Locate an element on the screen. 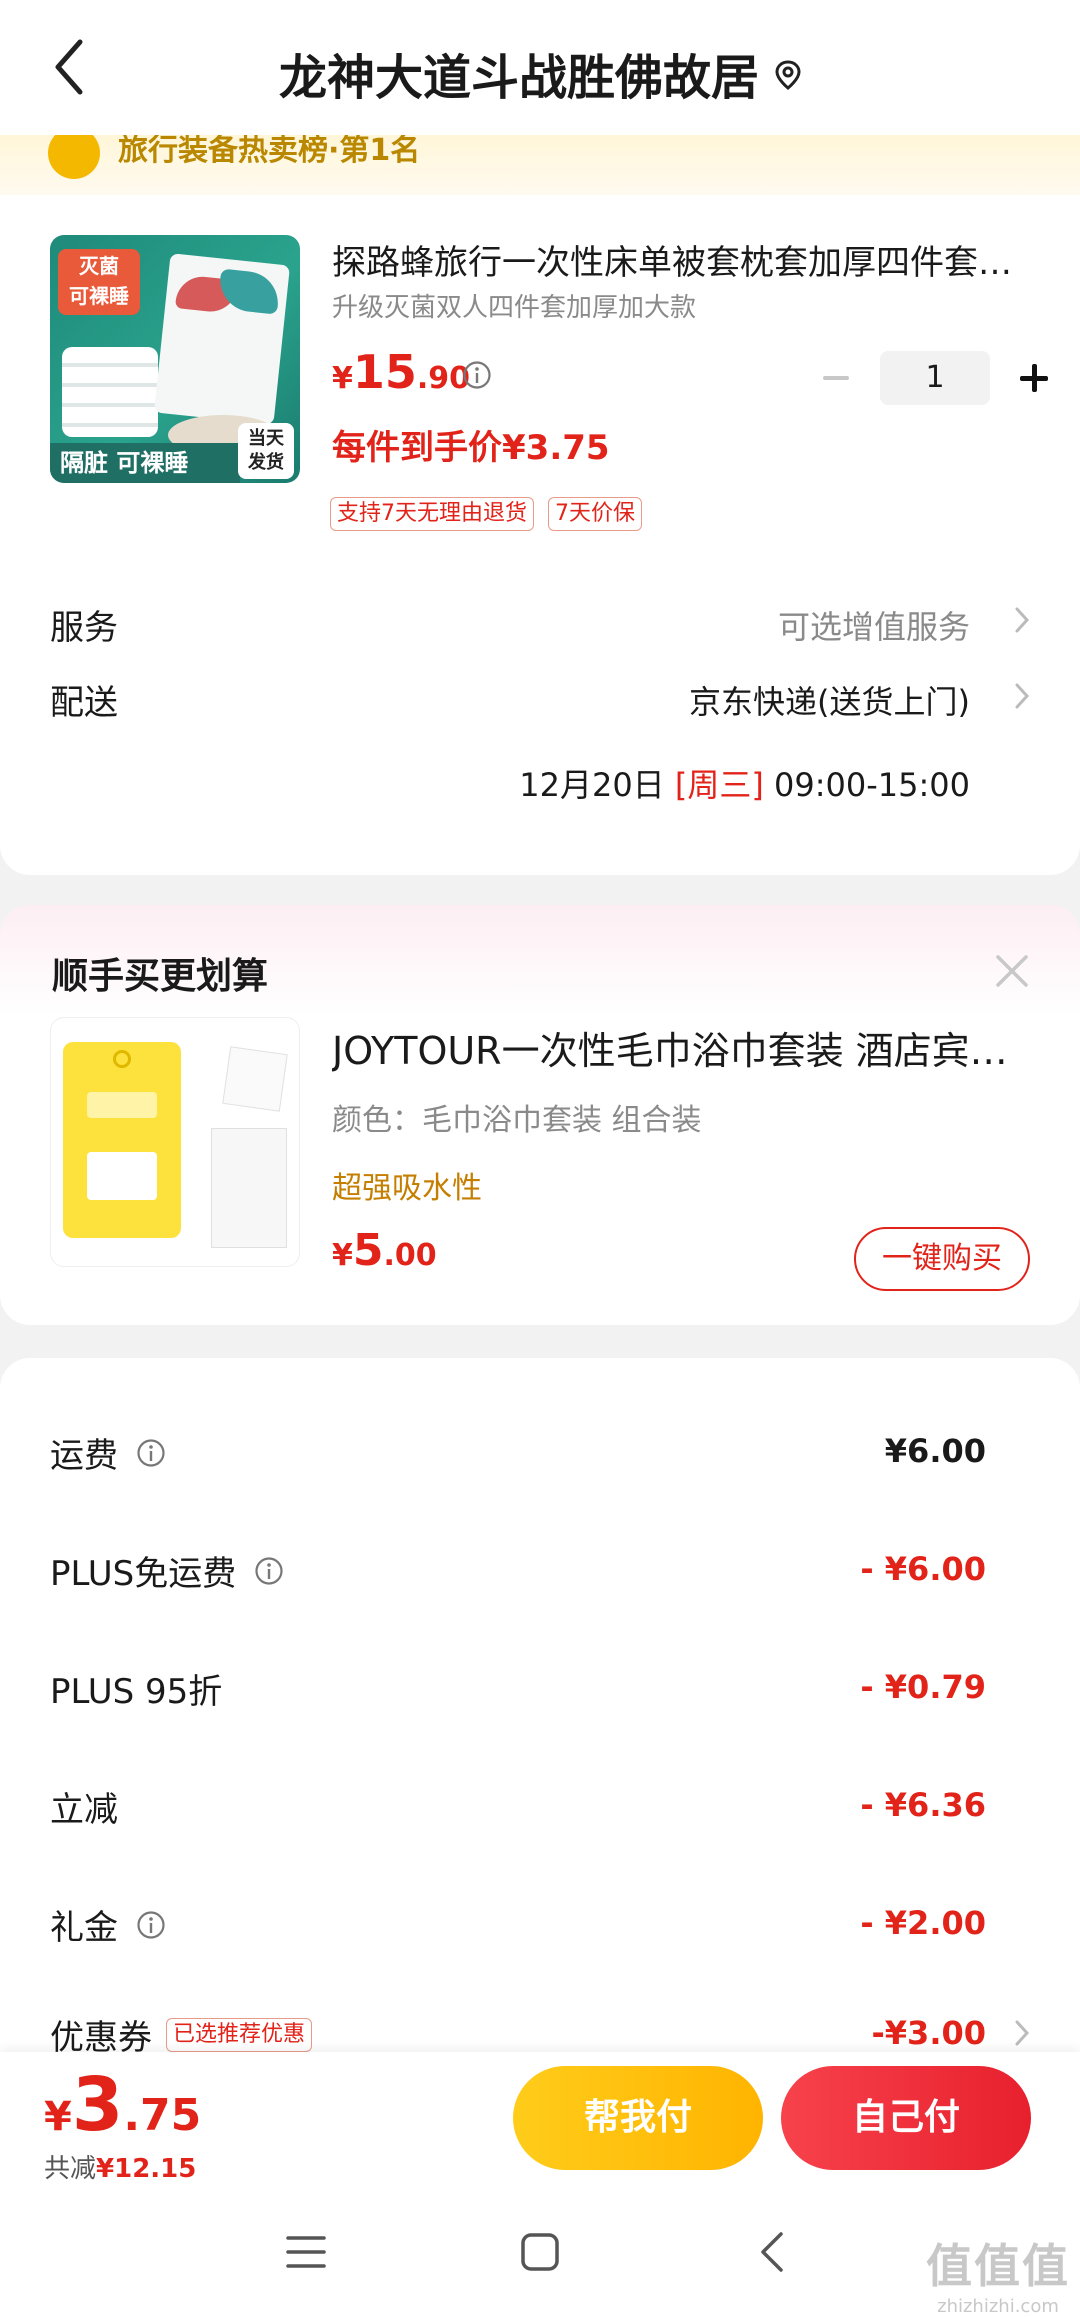 The image size is (1080, 2317). total-price: ¥ 3 .75 is located at coordinates (123, 2105).